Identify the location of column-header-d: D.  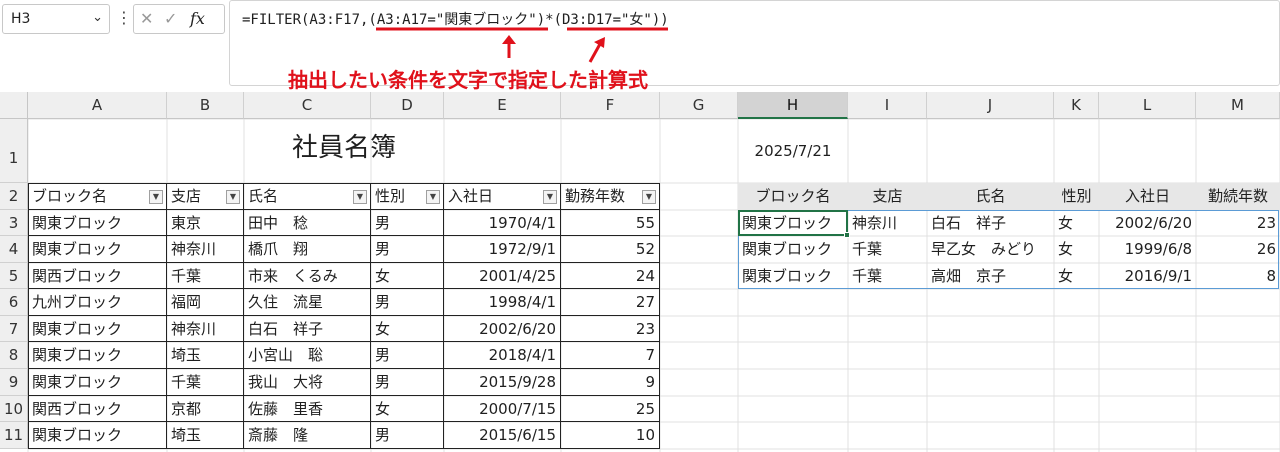
(407, 105).